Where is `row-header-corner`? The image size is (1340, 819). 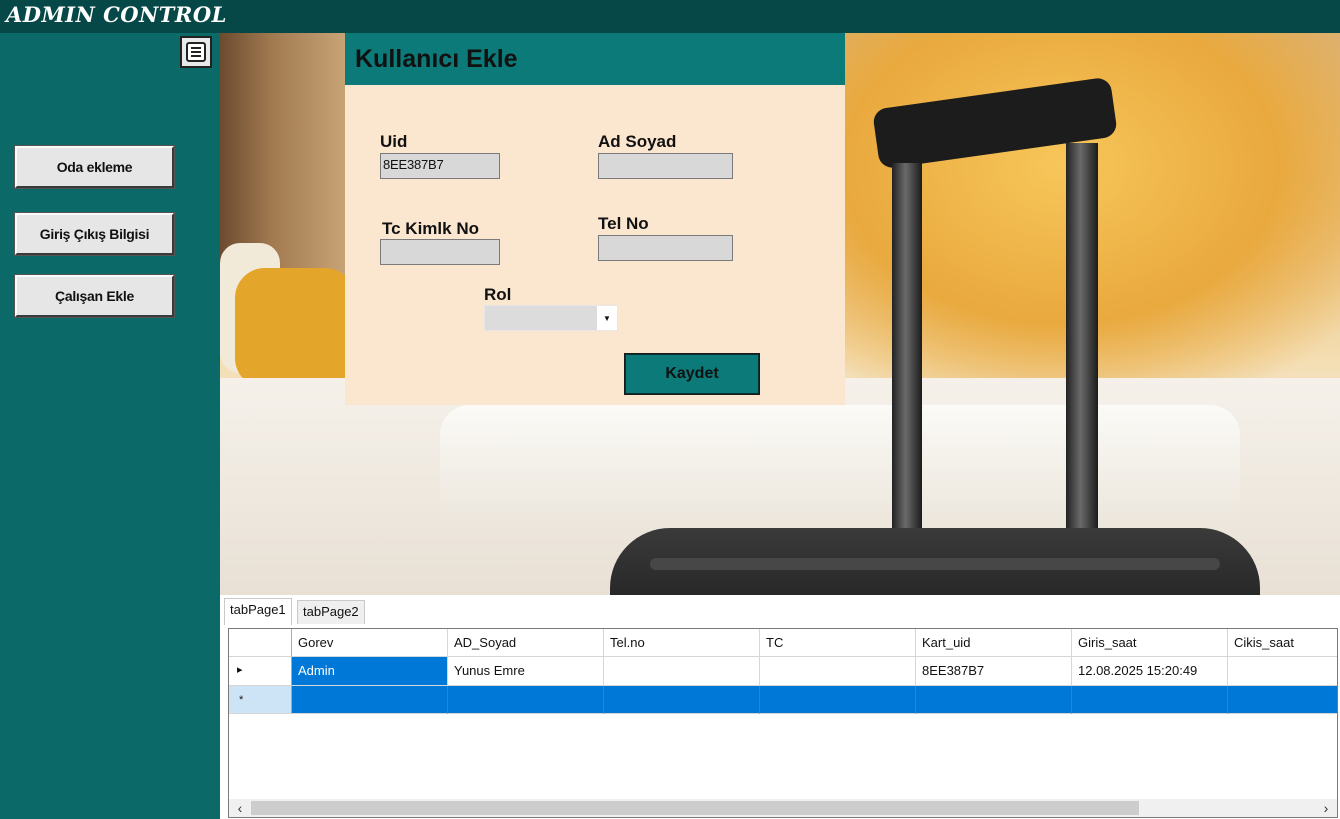
row-header-corner is located at coordinates (260, 643).